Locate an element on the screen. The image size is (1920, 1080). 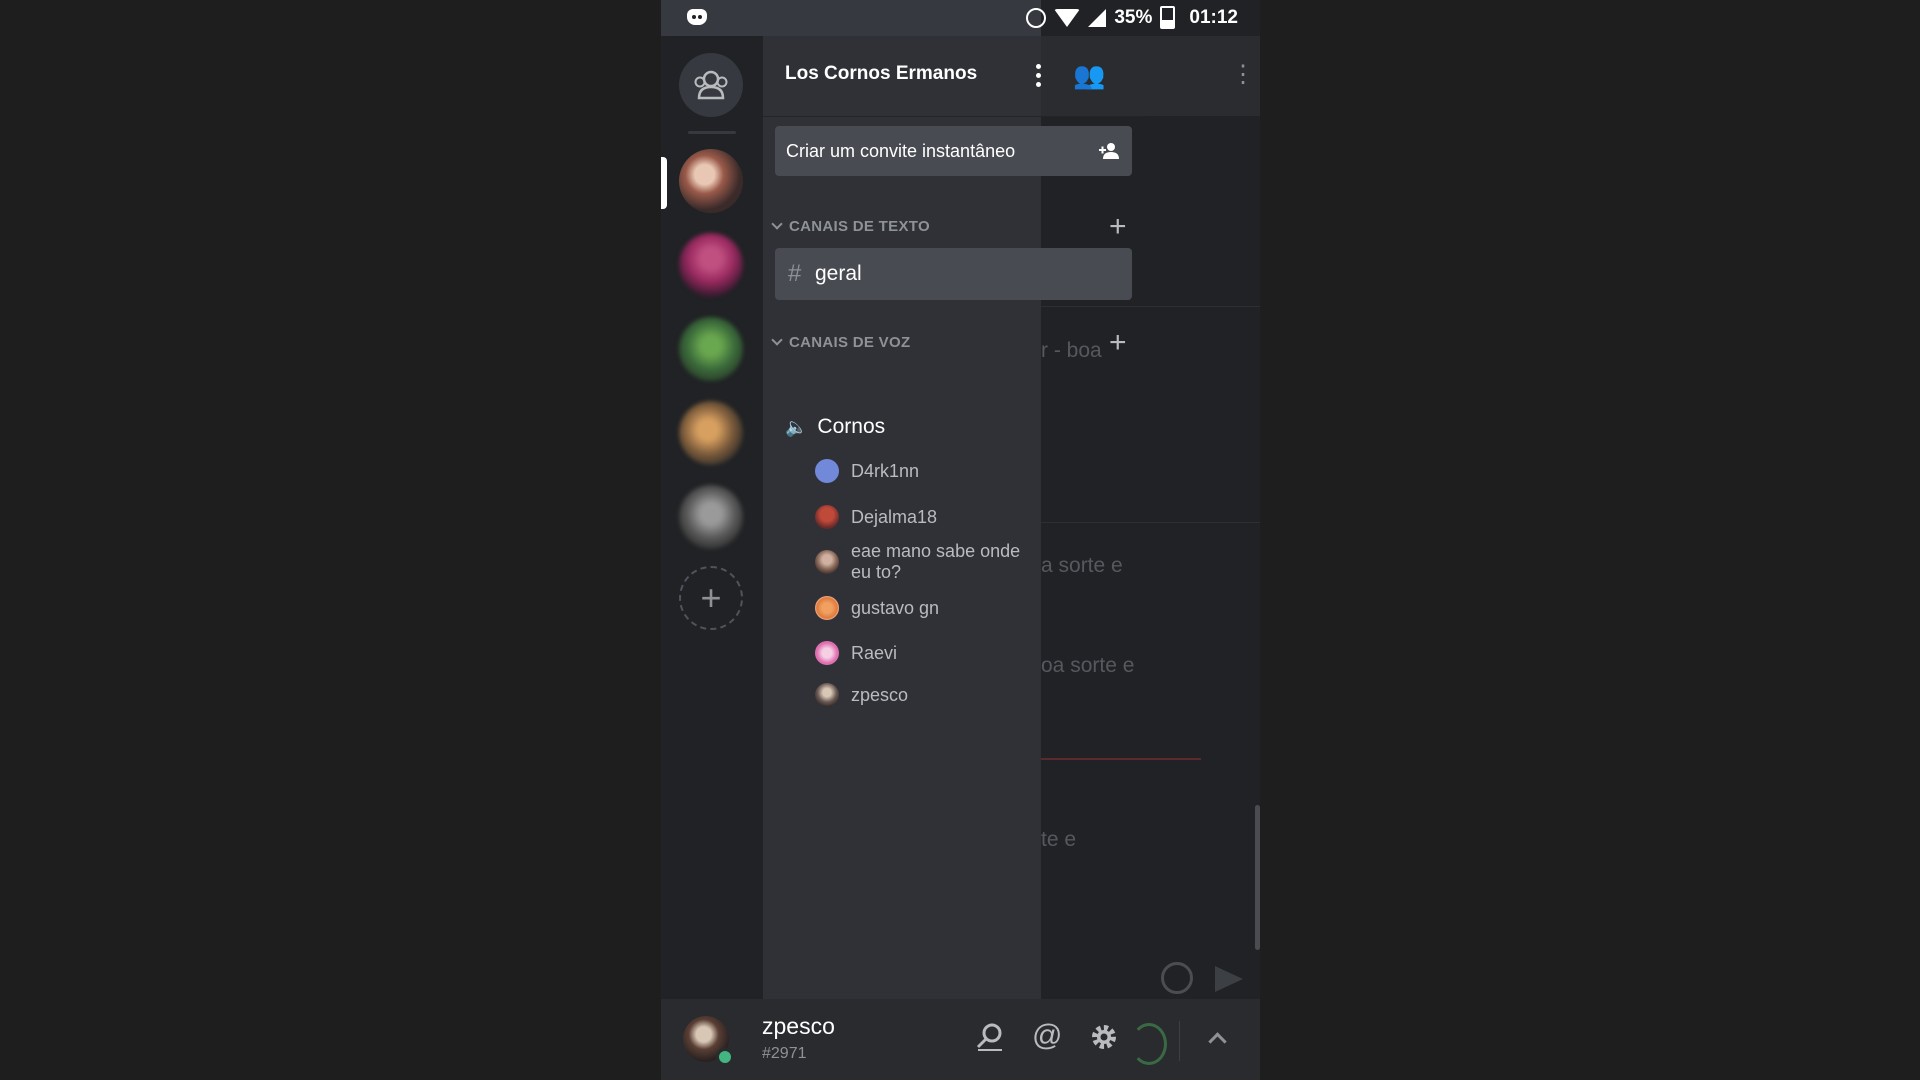
server-rail: + is located at coordinates (712, 517).